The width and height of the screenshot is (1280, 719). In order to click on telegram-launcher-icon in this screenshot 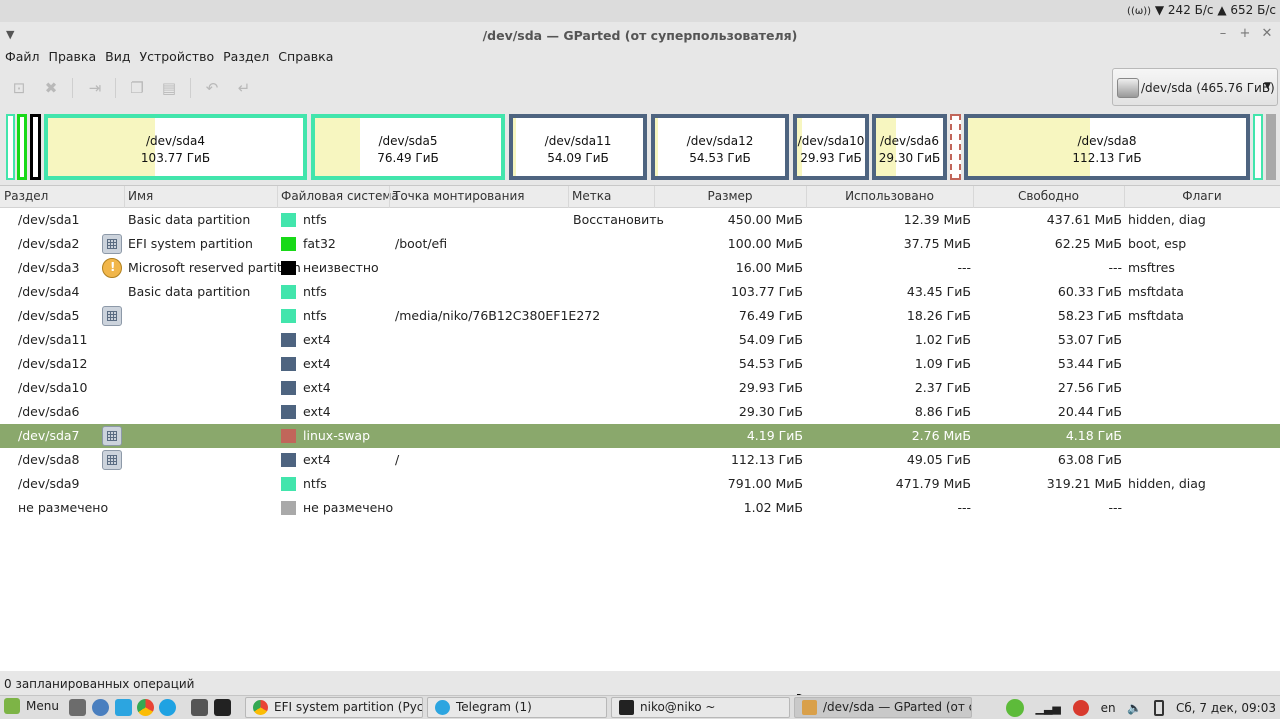, I will do `click(123, 707)`.